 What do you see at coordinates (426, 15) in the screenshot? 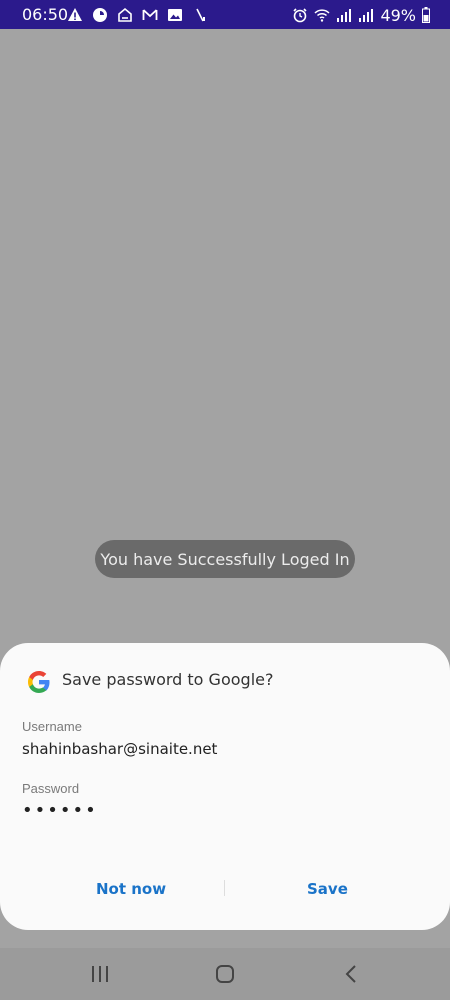
I see `battery-icon` at bounding box center [426, 15].